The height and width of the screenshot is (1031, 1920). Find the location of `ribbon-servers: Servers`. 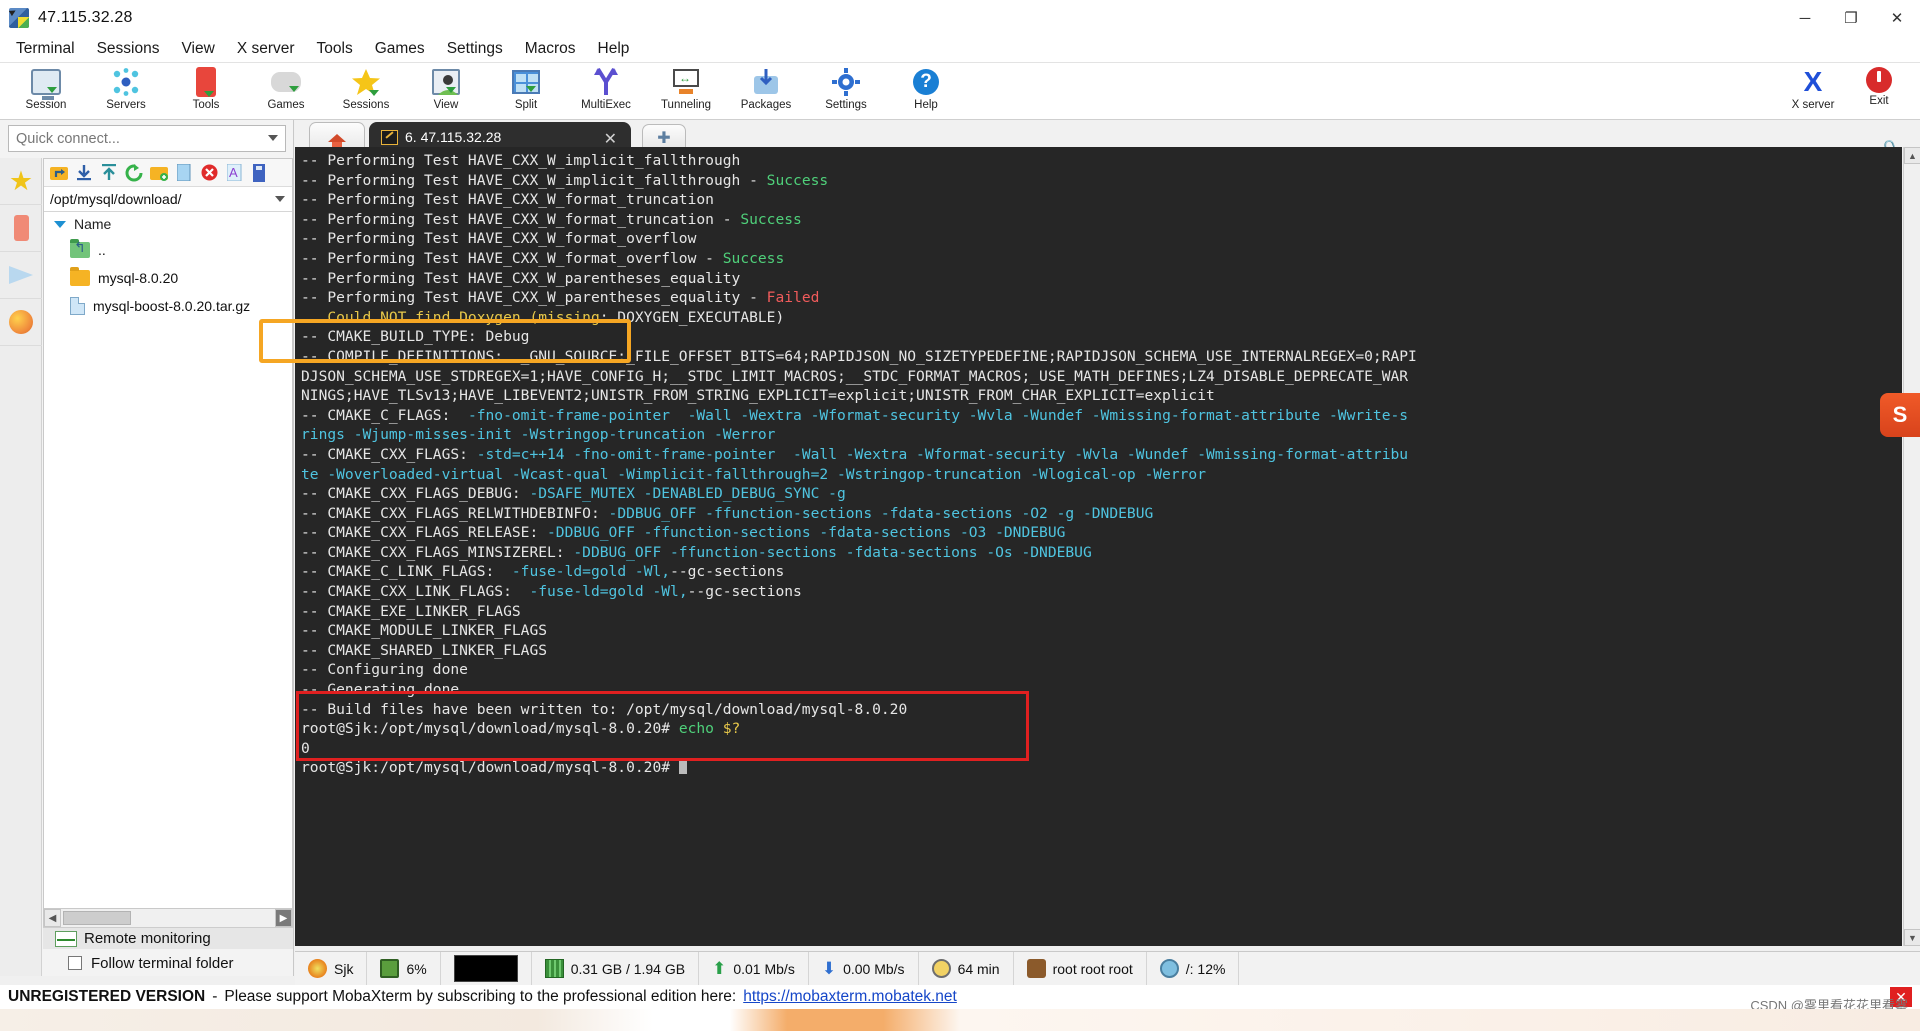

ribbon-servers: Servers is located at coordinates (126, 91).